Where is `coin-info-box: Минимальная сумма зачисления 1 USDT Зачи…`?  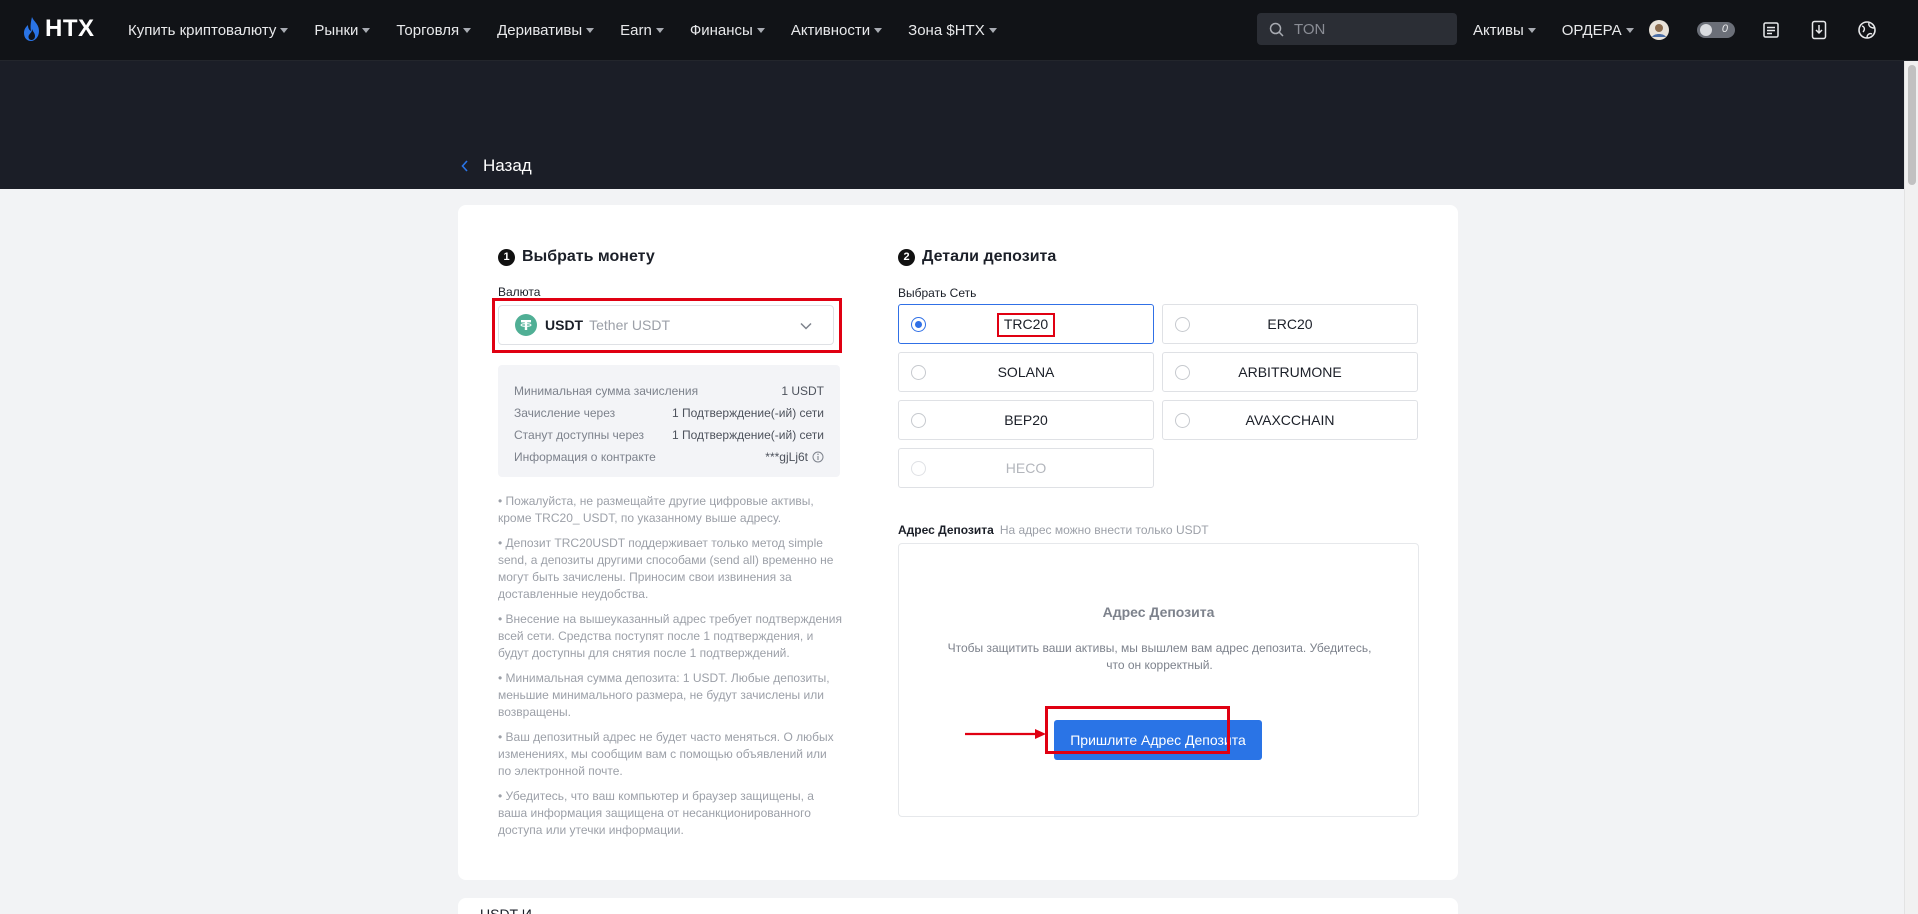 coin-info-box: Минимальная сумма зачисления 1 USDT Зачи… is located at coordinates (669, 421).